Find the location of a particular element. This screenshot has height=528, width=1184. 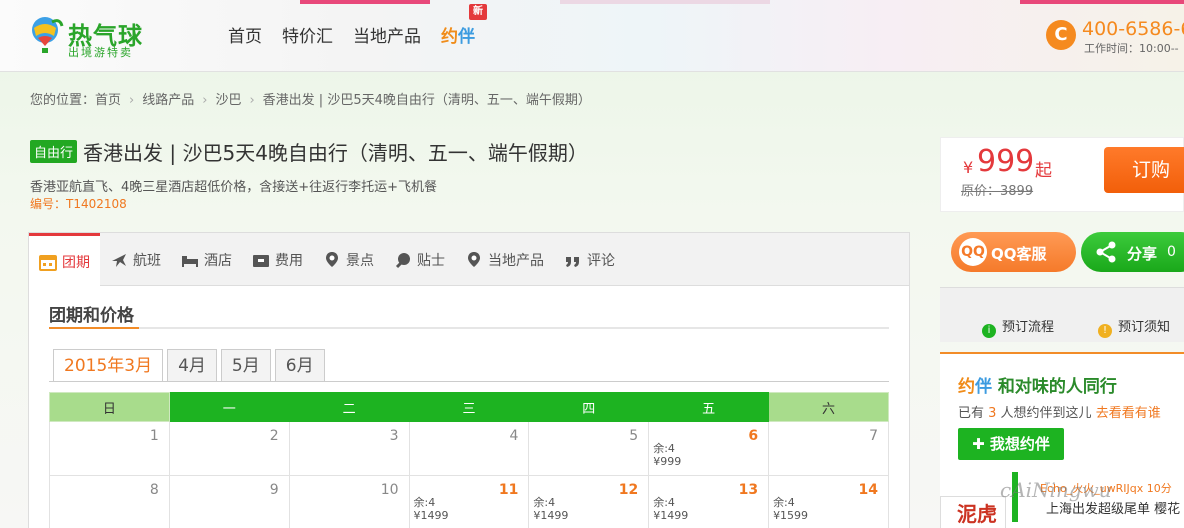

day-number: 6 is located at coordinates (753, 436).